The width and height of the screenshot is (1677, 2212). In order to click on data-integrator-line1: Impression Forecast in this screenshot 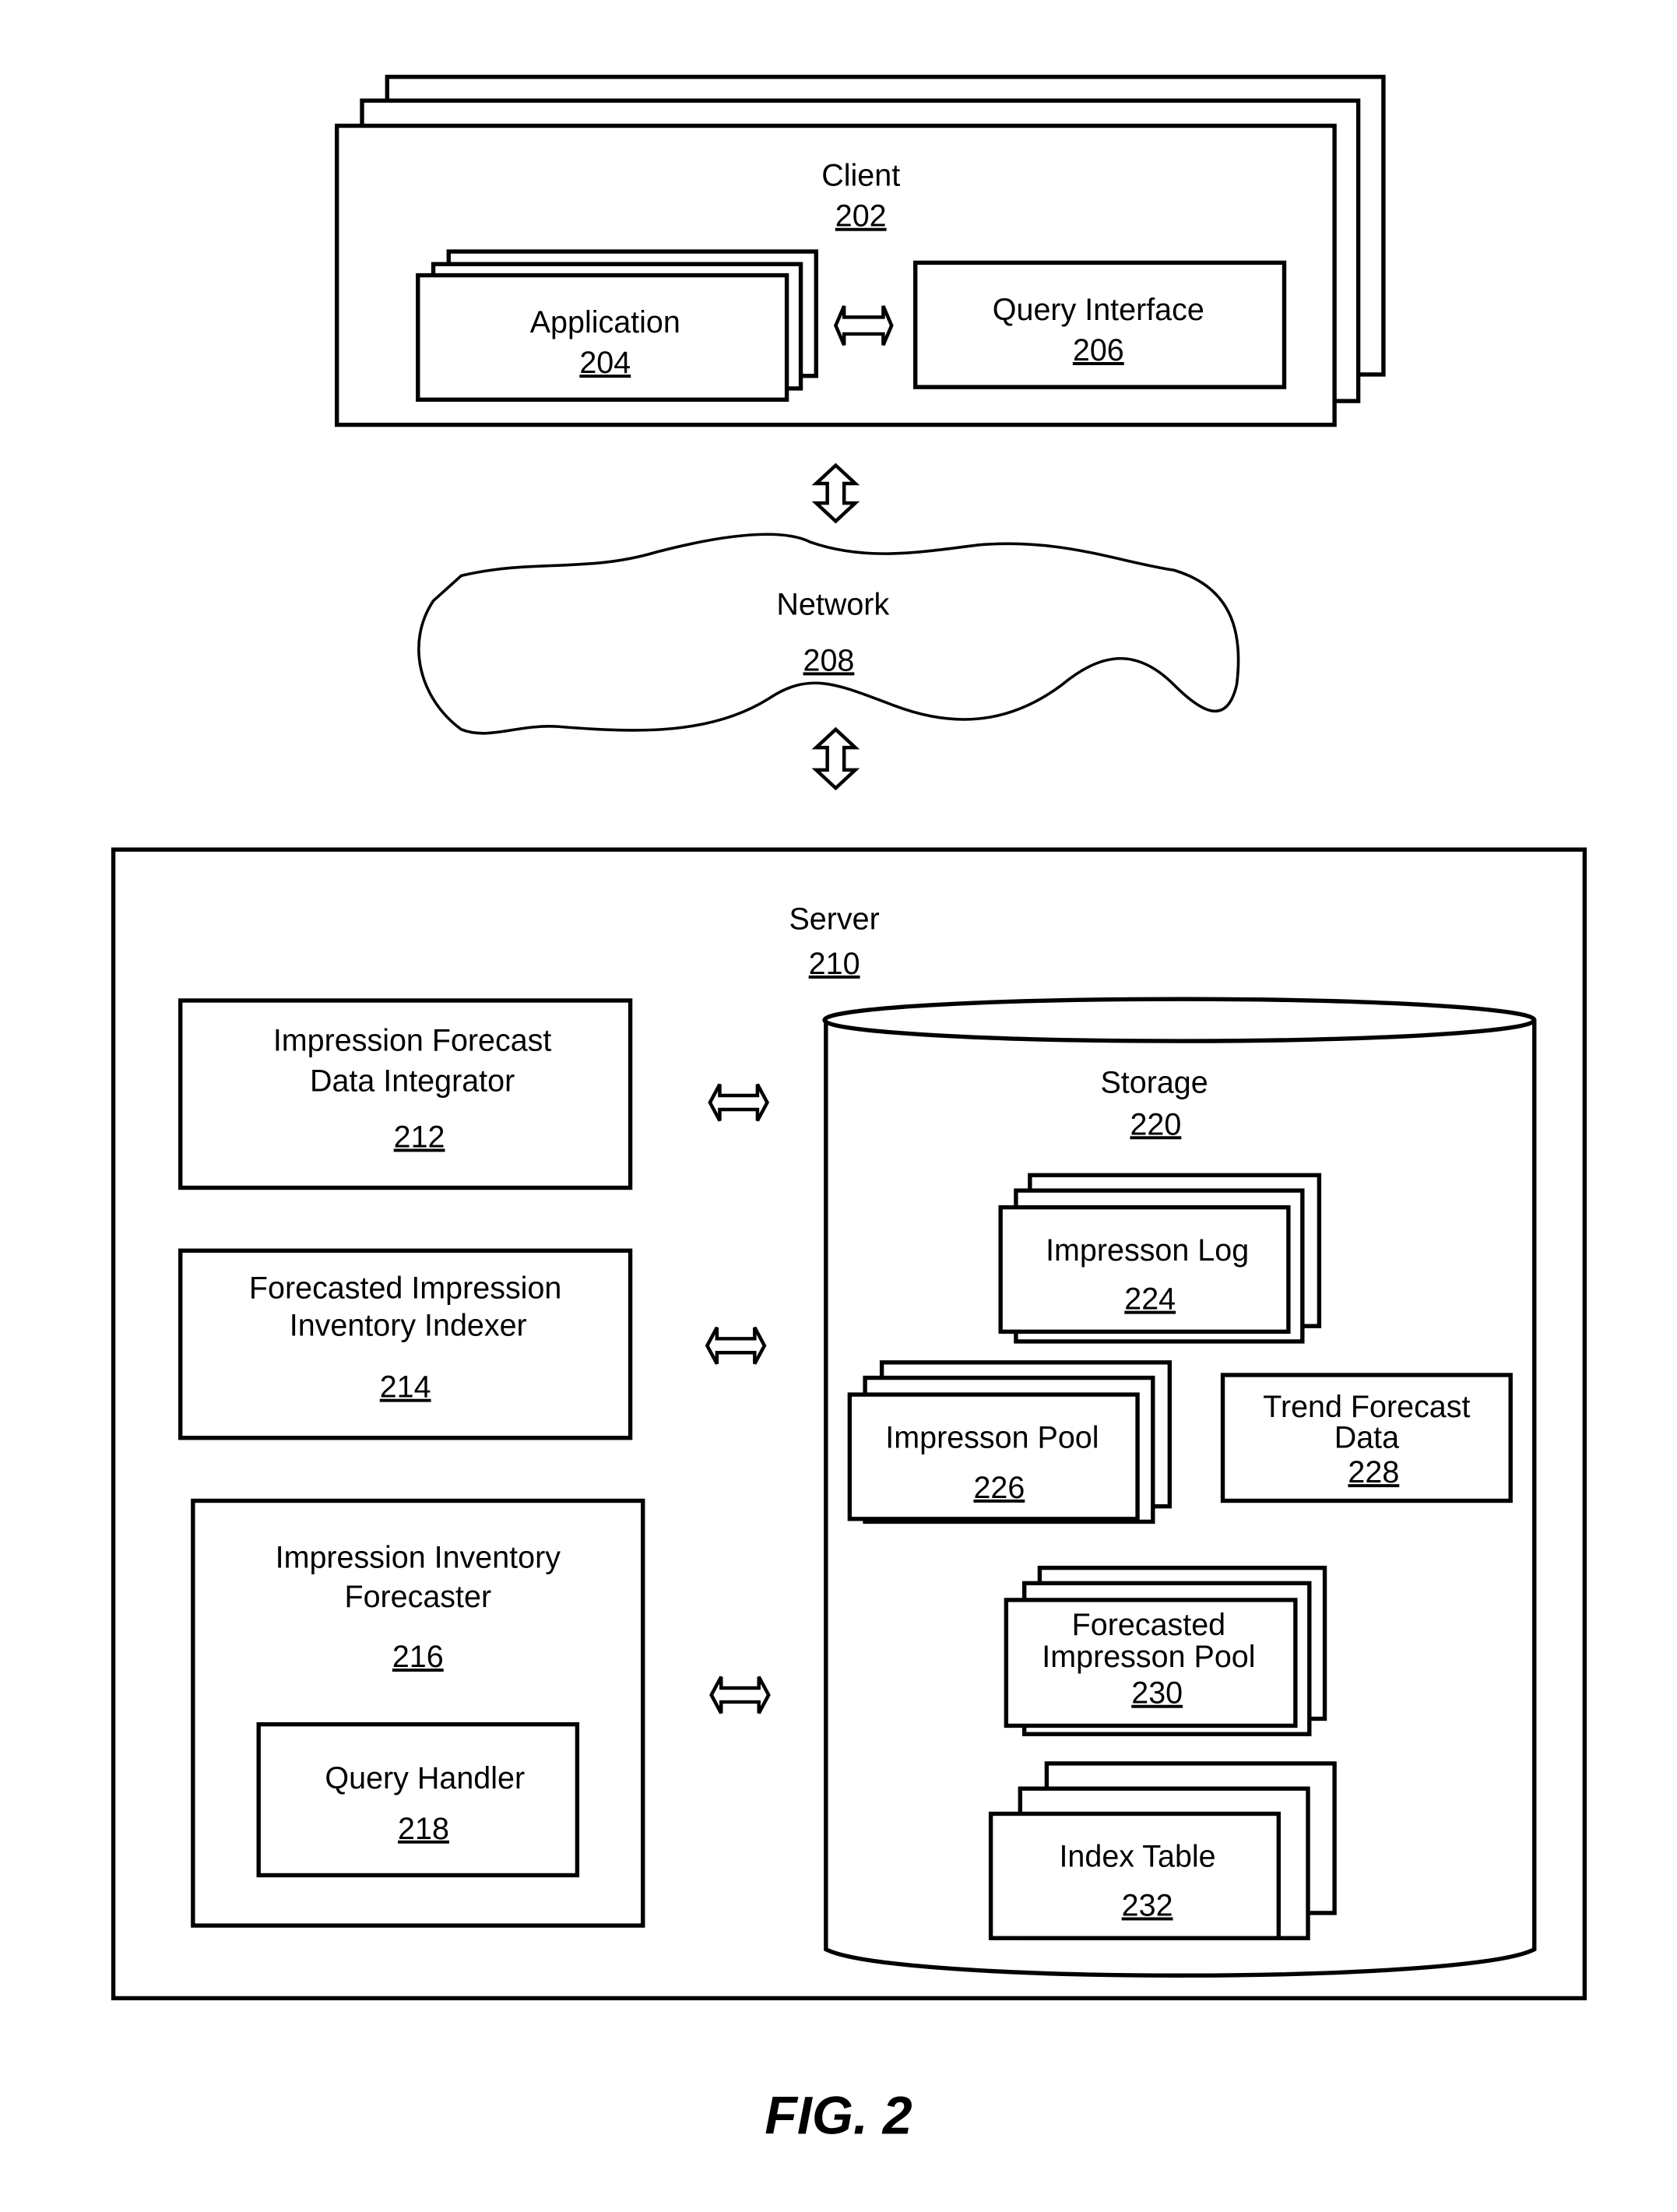, I will do `click(412, 1041)`.